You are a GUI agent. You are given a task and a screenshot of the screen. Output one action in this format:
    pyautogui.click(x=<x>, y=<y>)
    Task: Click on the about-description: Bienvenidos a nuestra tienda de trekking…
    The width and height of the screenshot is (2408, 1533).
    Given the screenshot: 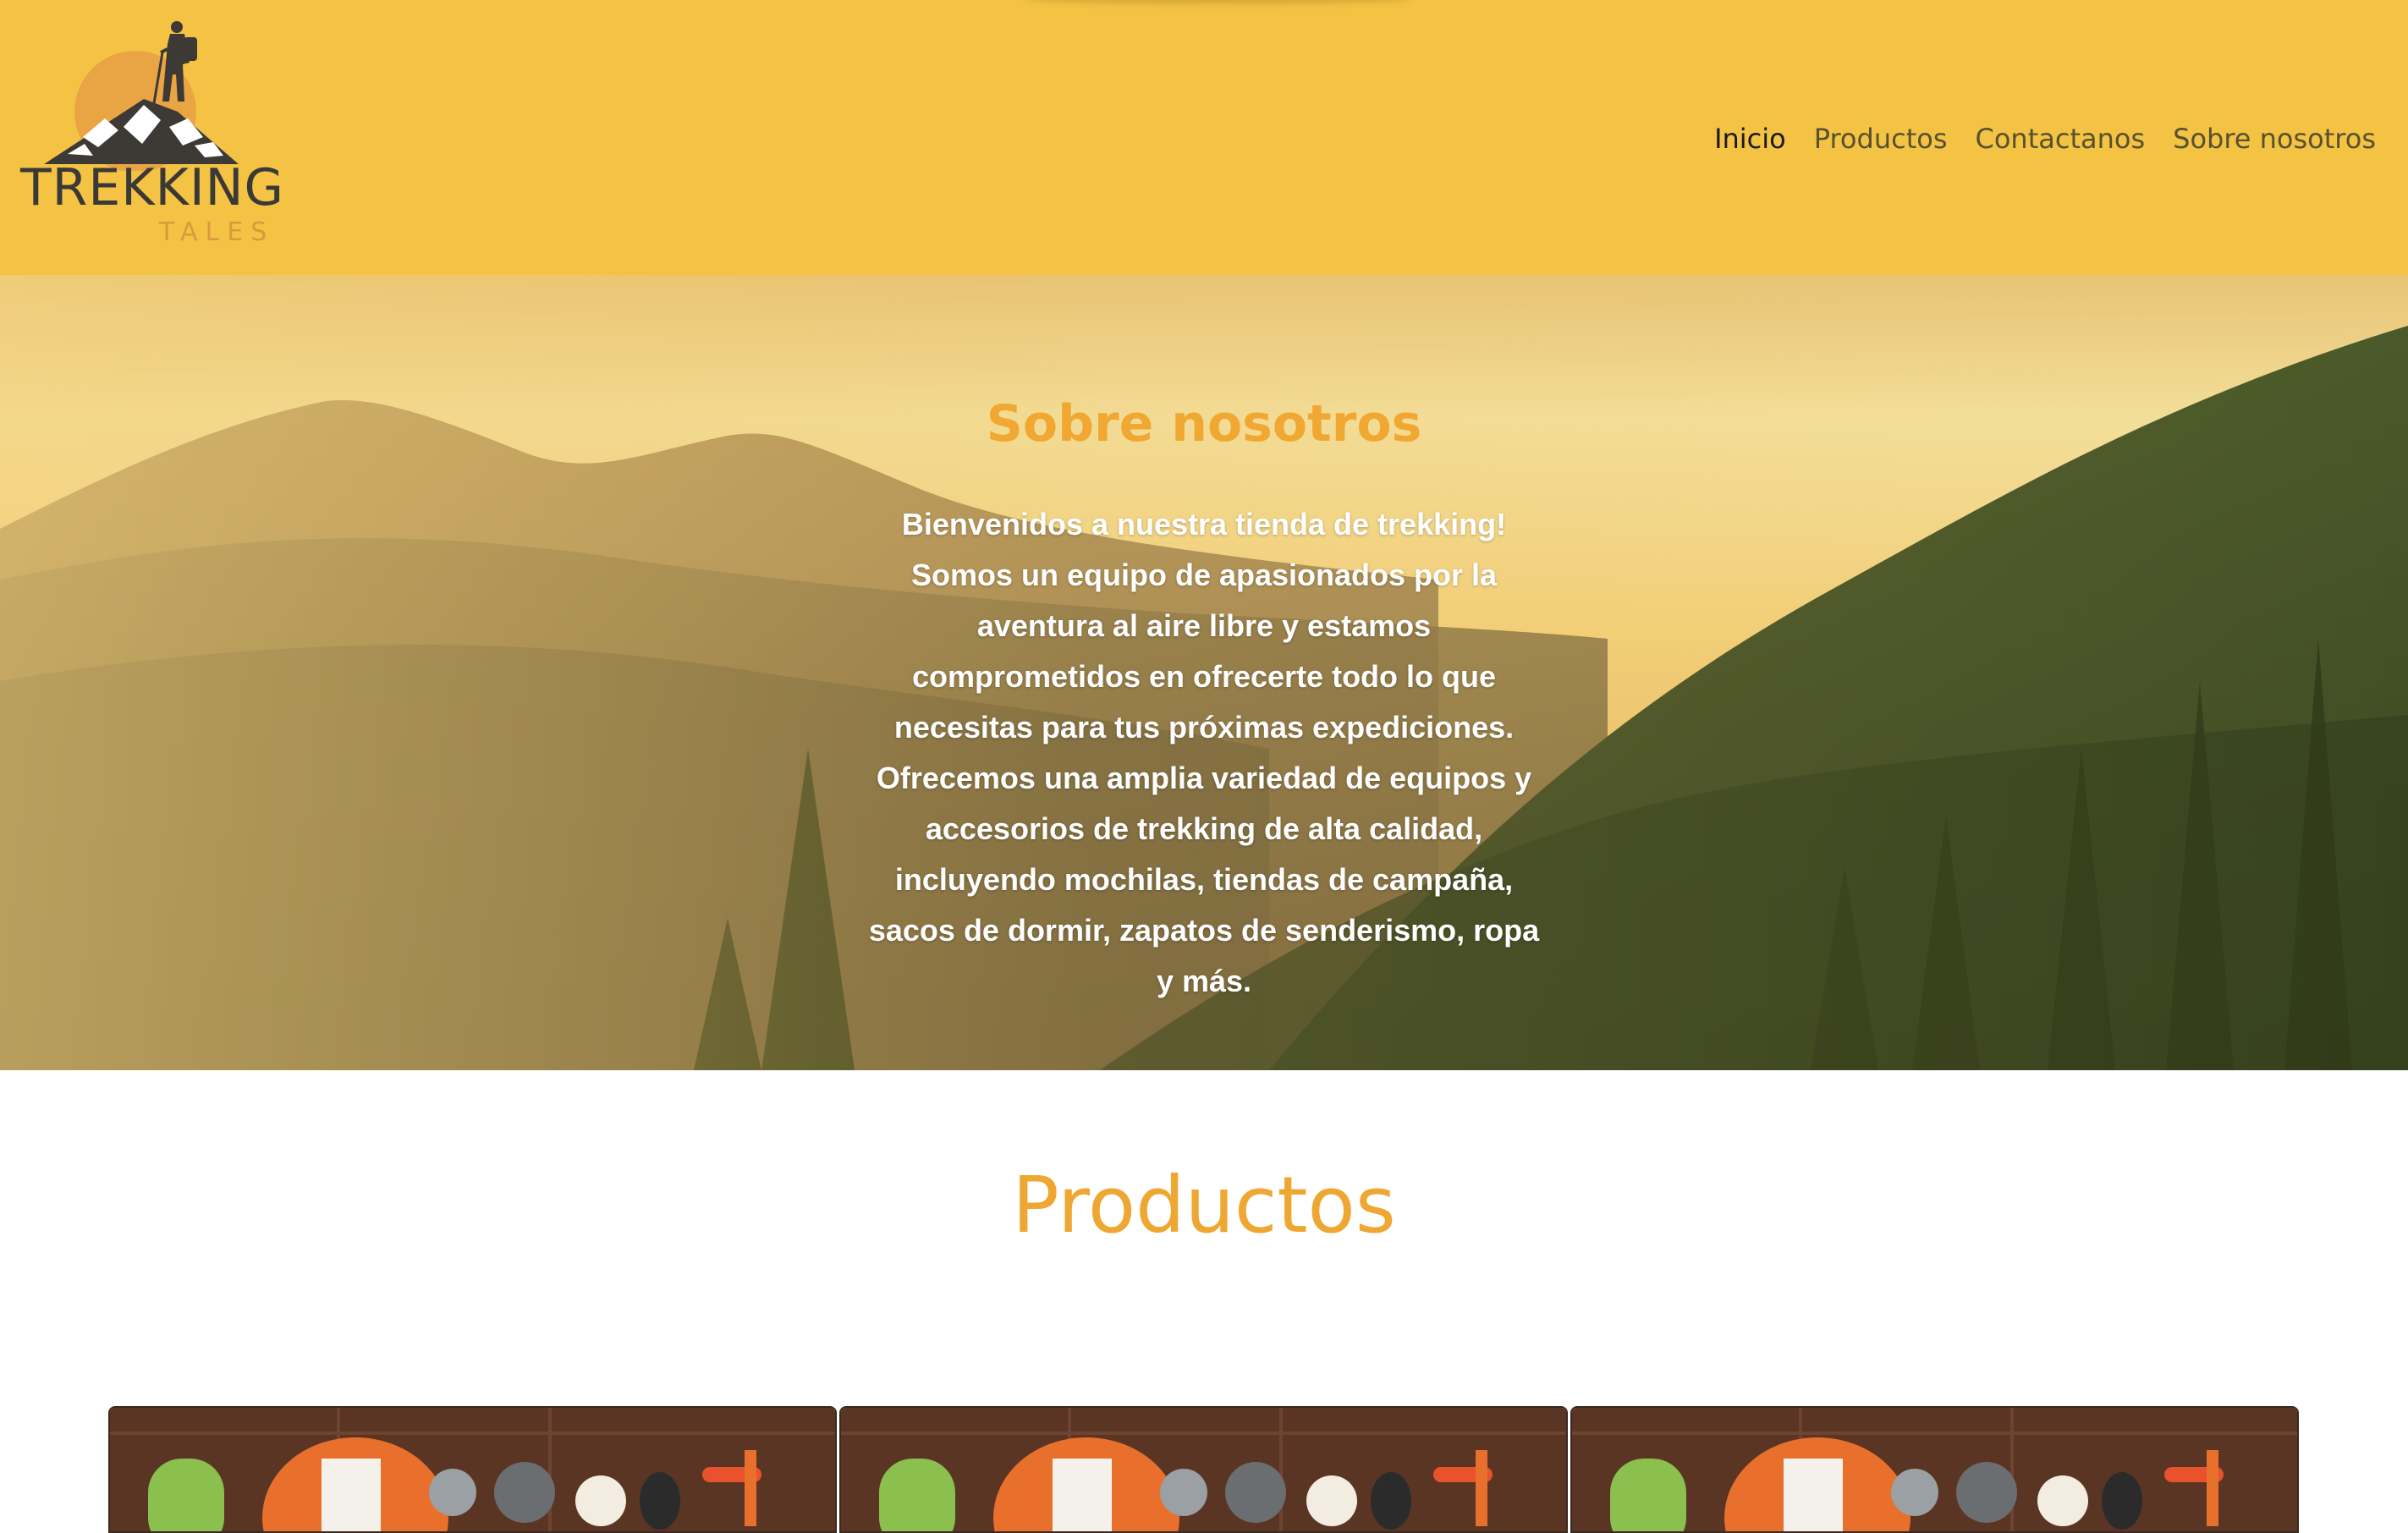 What is the action you would take?
    pyautogui.click(x=1204, y=752)
    